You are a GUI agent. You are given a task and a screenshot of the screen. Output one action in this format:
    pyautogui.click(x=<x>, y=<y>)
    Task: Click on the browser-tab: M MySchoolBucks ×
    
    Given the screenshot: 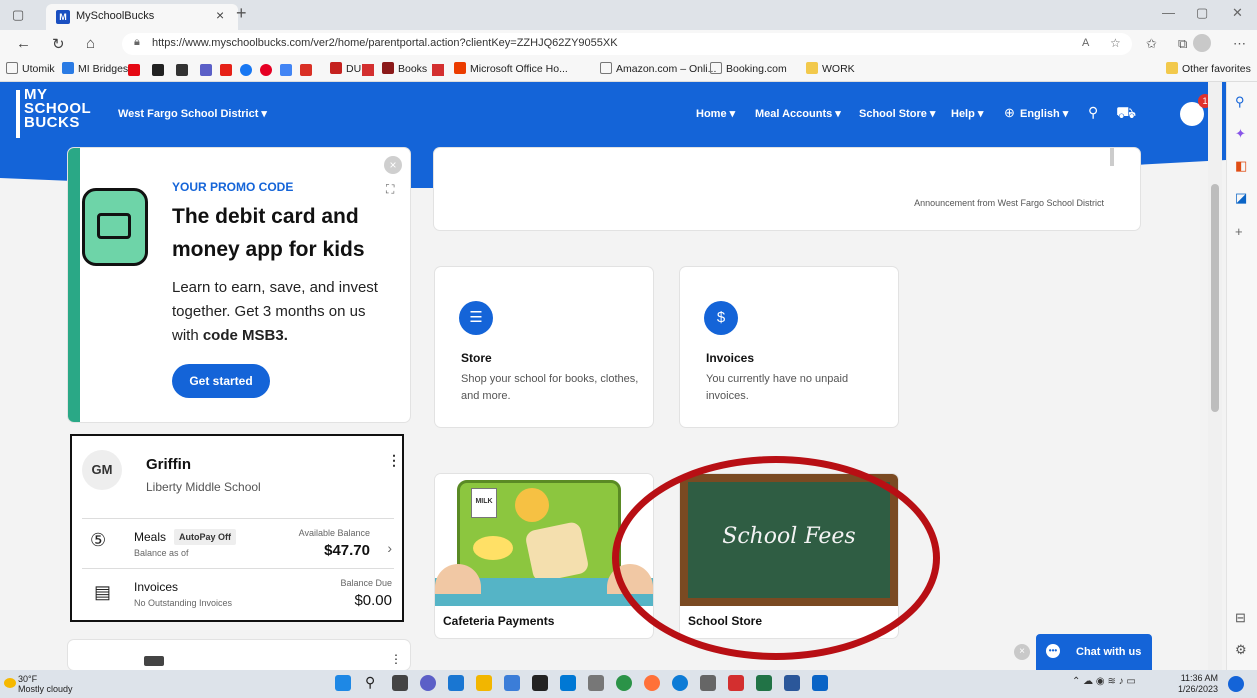 What is the action you would take?
    pyautogui.click(x=142, y=17)
    